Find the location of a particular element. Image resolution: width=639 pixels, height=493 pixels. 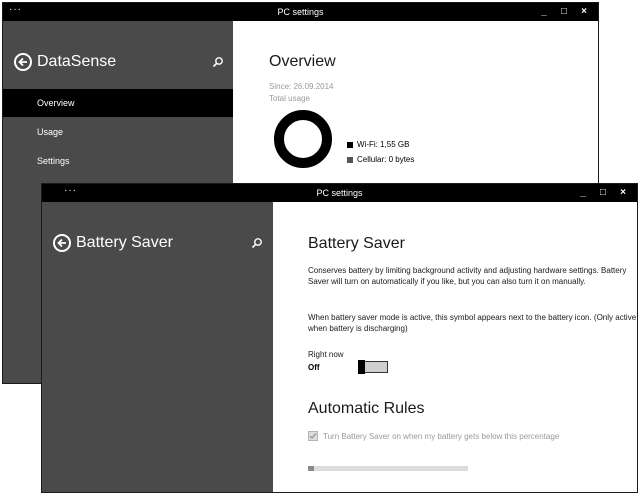

legend-wifi: Wi-Fi: 1,55 GB is located at coordinates (378, 145).